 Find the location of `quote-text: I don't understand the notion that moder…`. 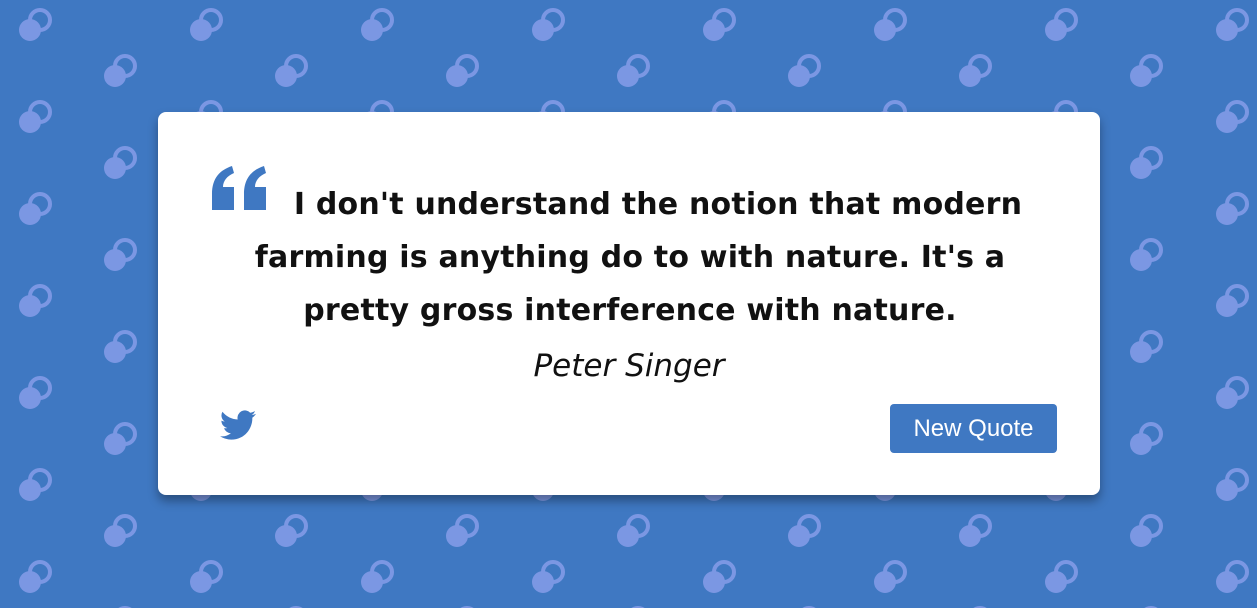

quote-text: I don't understand the notion that moder… is located at coordinates (638, 257).